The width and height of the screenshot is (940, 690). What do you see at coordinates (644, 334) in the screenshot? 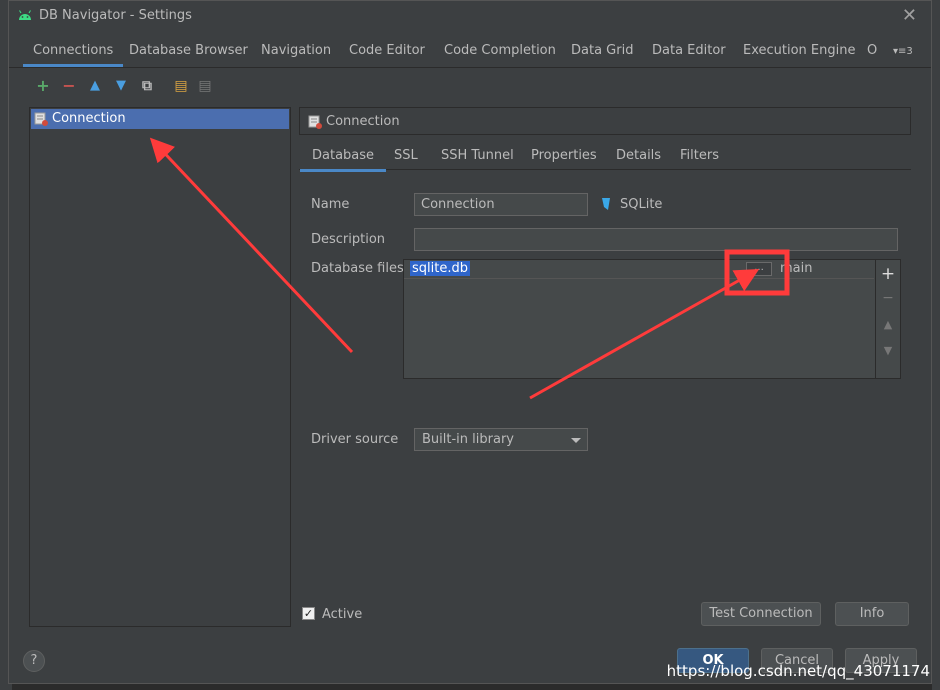
I see `annotation-arrow-browse` at bounding box center [644, 334].